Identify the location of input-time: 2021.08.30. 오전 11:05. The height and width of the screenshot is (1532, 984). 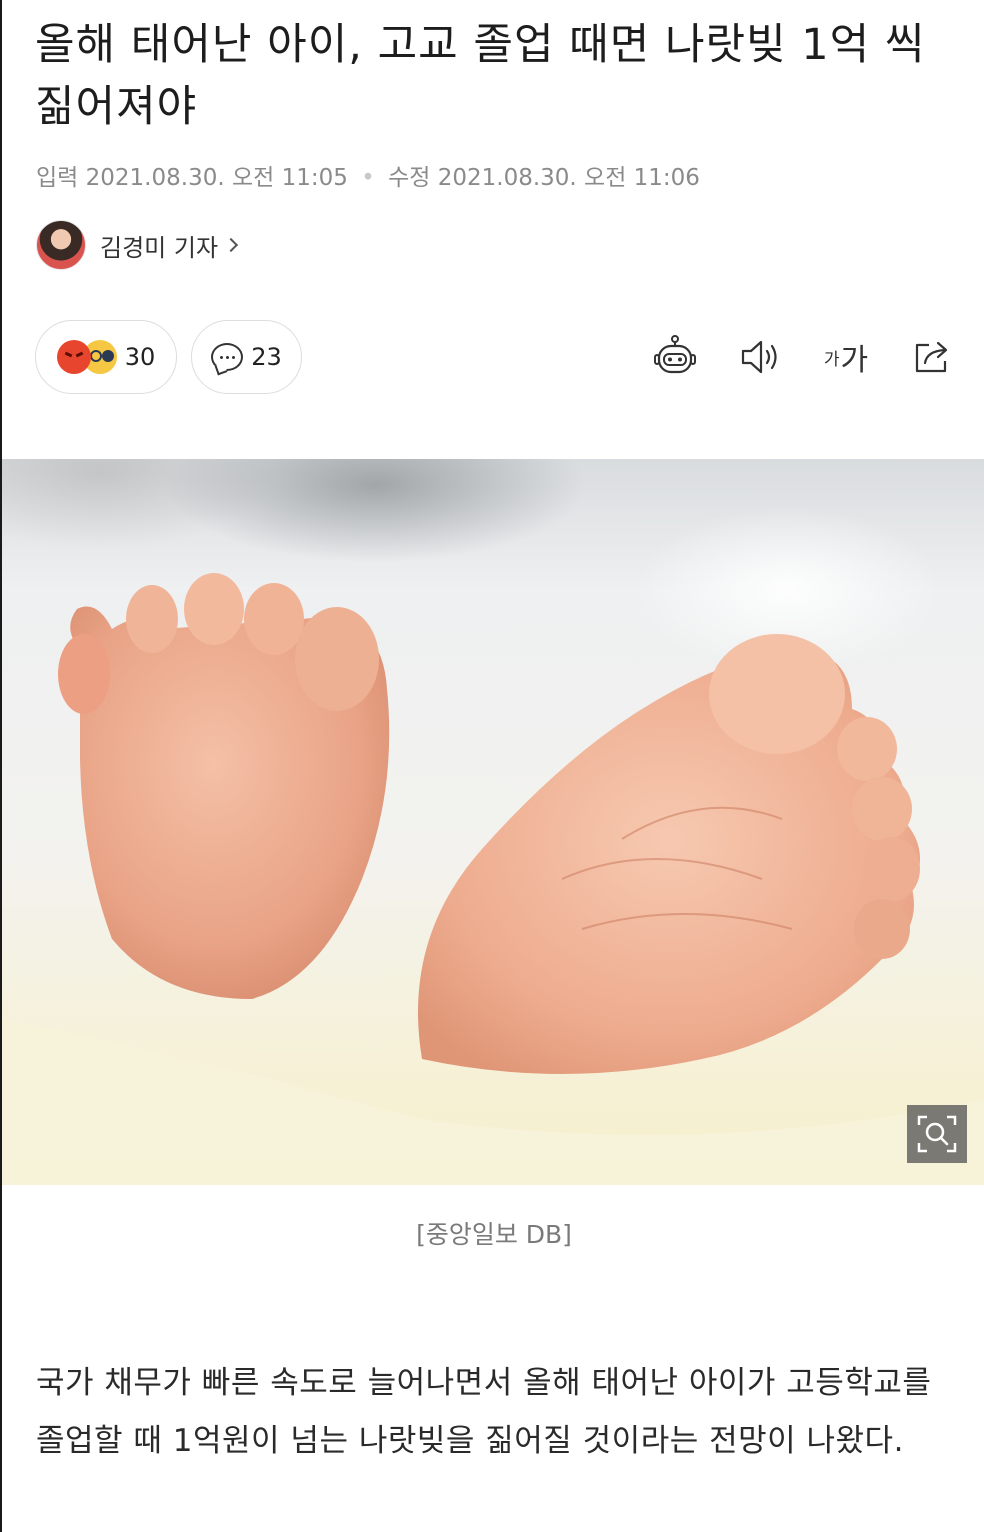
(216, 178).